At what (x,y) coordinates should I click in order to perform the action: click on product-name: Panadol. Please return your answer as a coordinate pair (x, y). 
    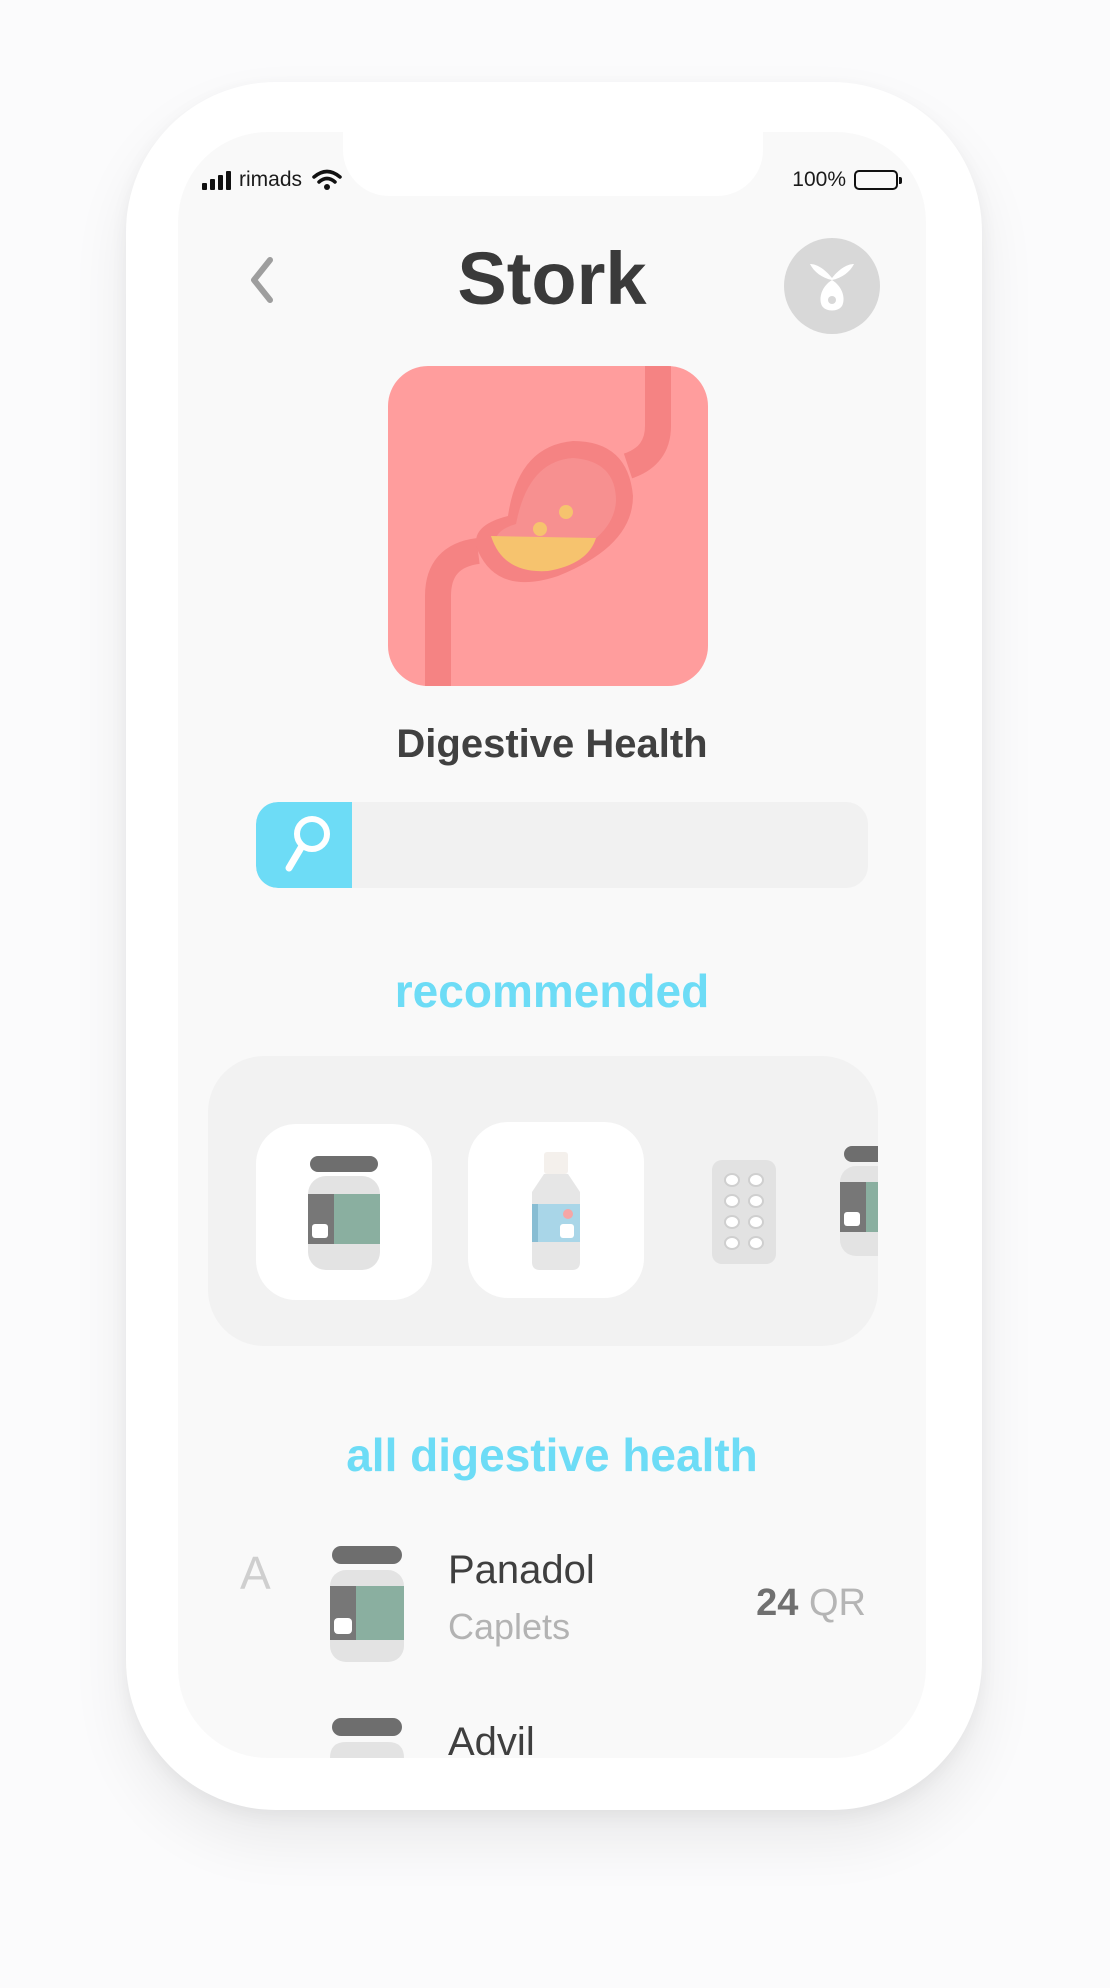
    Looking at the image, I should click on (521, 1570).